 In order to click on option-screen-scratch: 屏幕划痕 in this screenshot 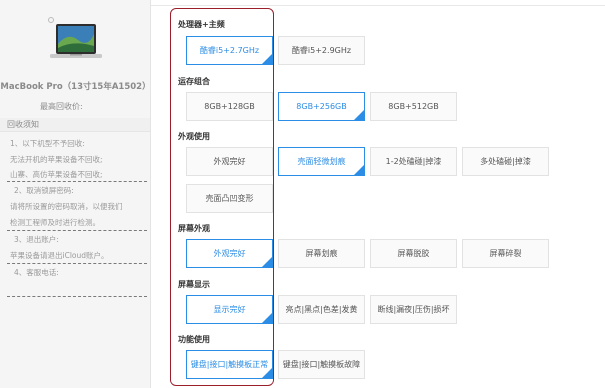, I will do `click(321, 253)`.